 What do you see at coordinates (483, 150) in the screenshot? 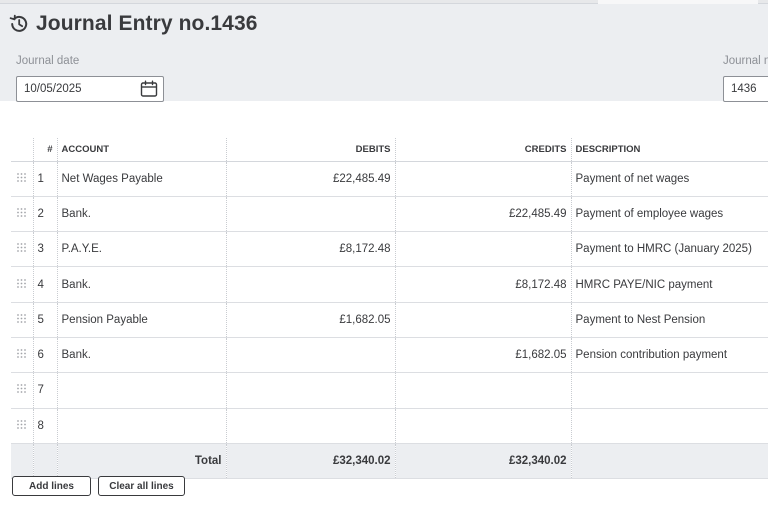
I see `column-header-credits: CREDITS` at bounding box center [483, 150].